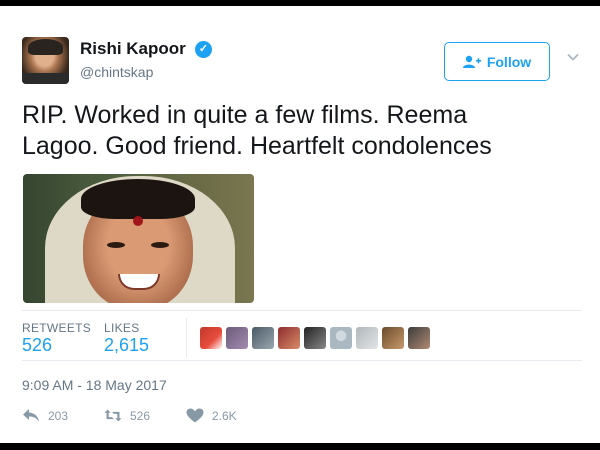 Image resolution: width=600 pixels, height=450 pixels. Describe the element at coordinates (122, 328) in the screenshot. I see `likes-label: LIKES` at that location.